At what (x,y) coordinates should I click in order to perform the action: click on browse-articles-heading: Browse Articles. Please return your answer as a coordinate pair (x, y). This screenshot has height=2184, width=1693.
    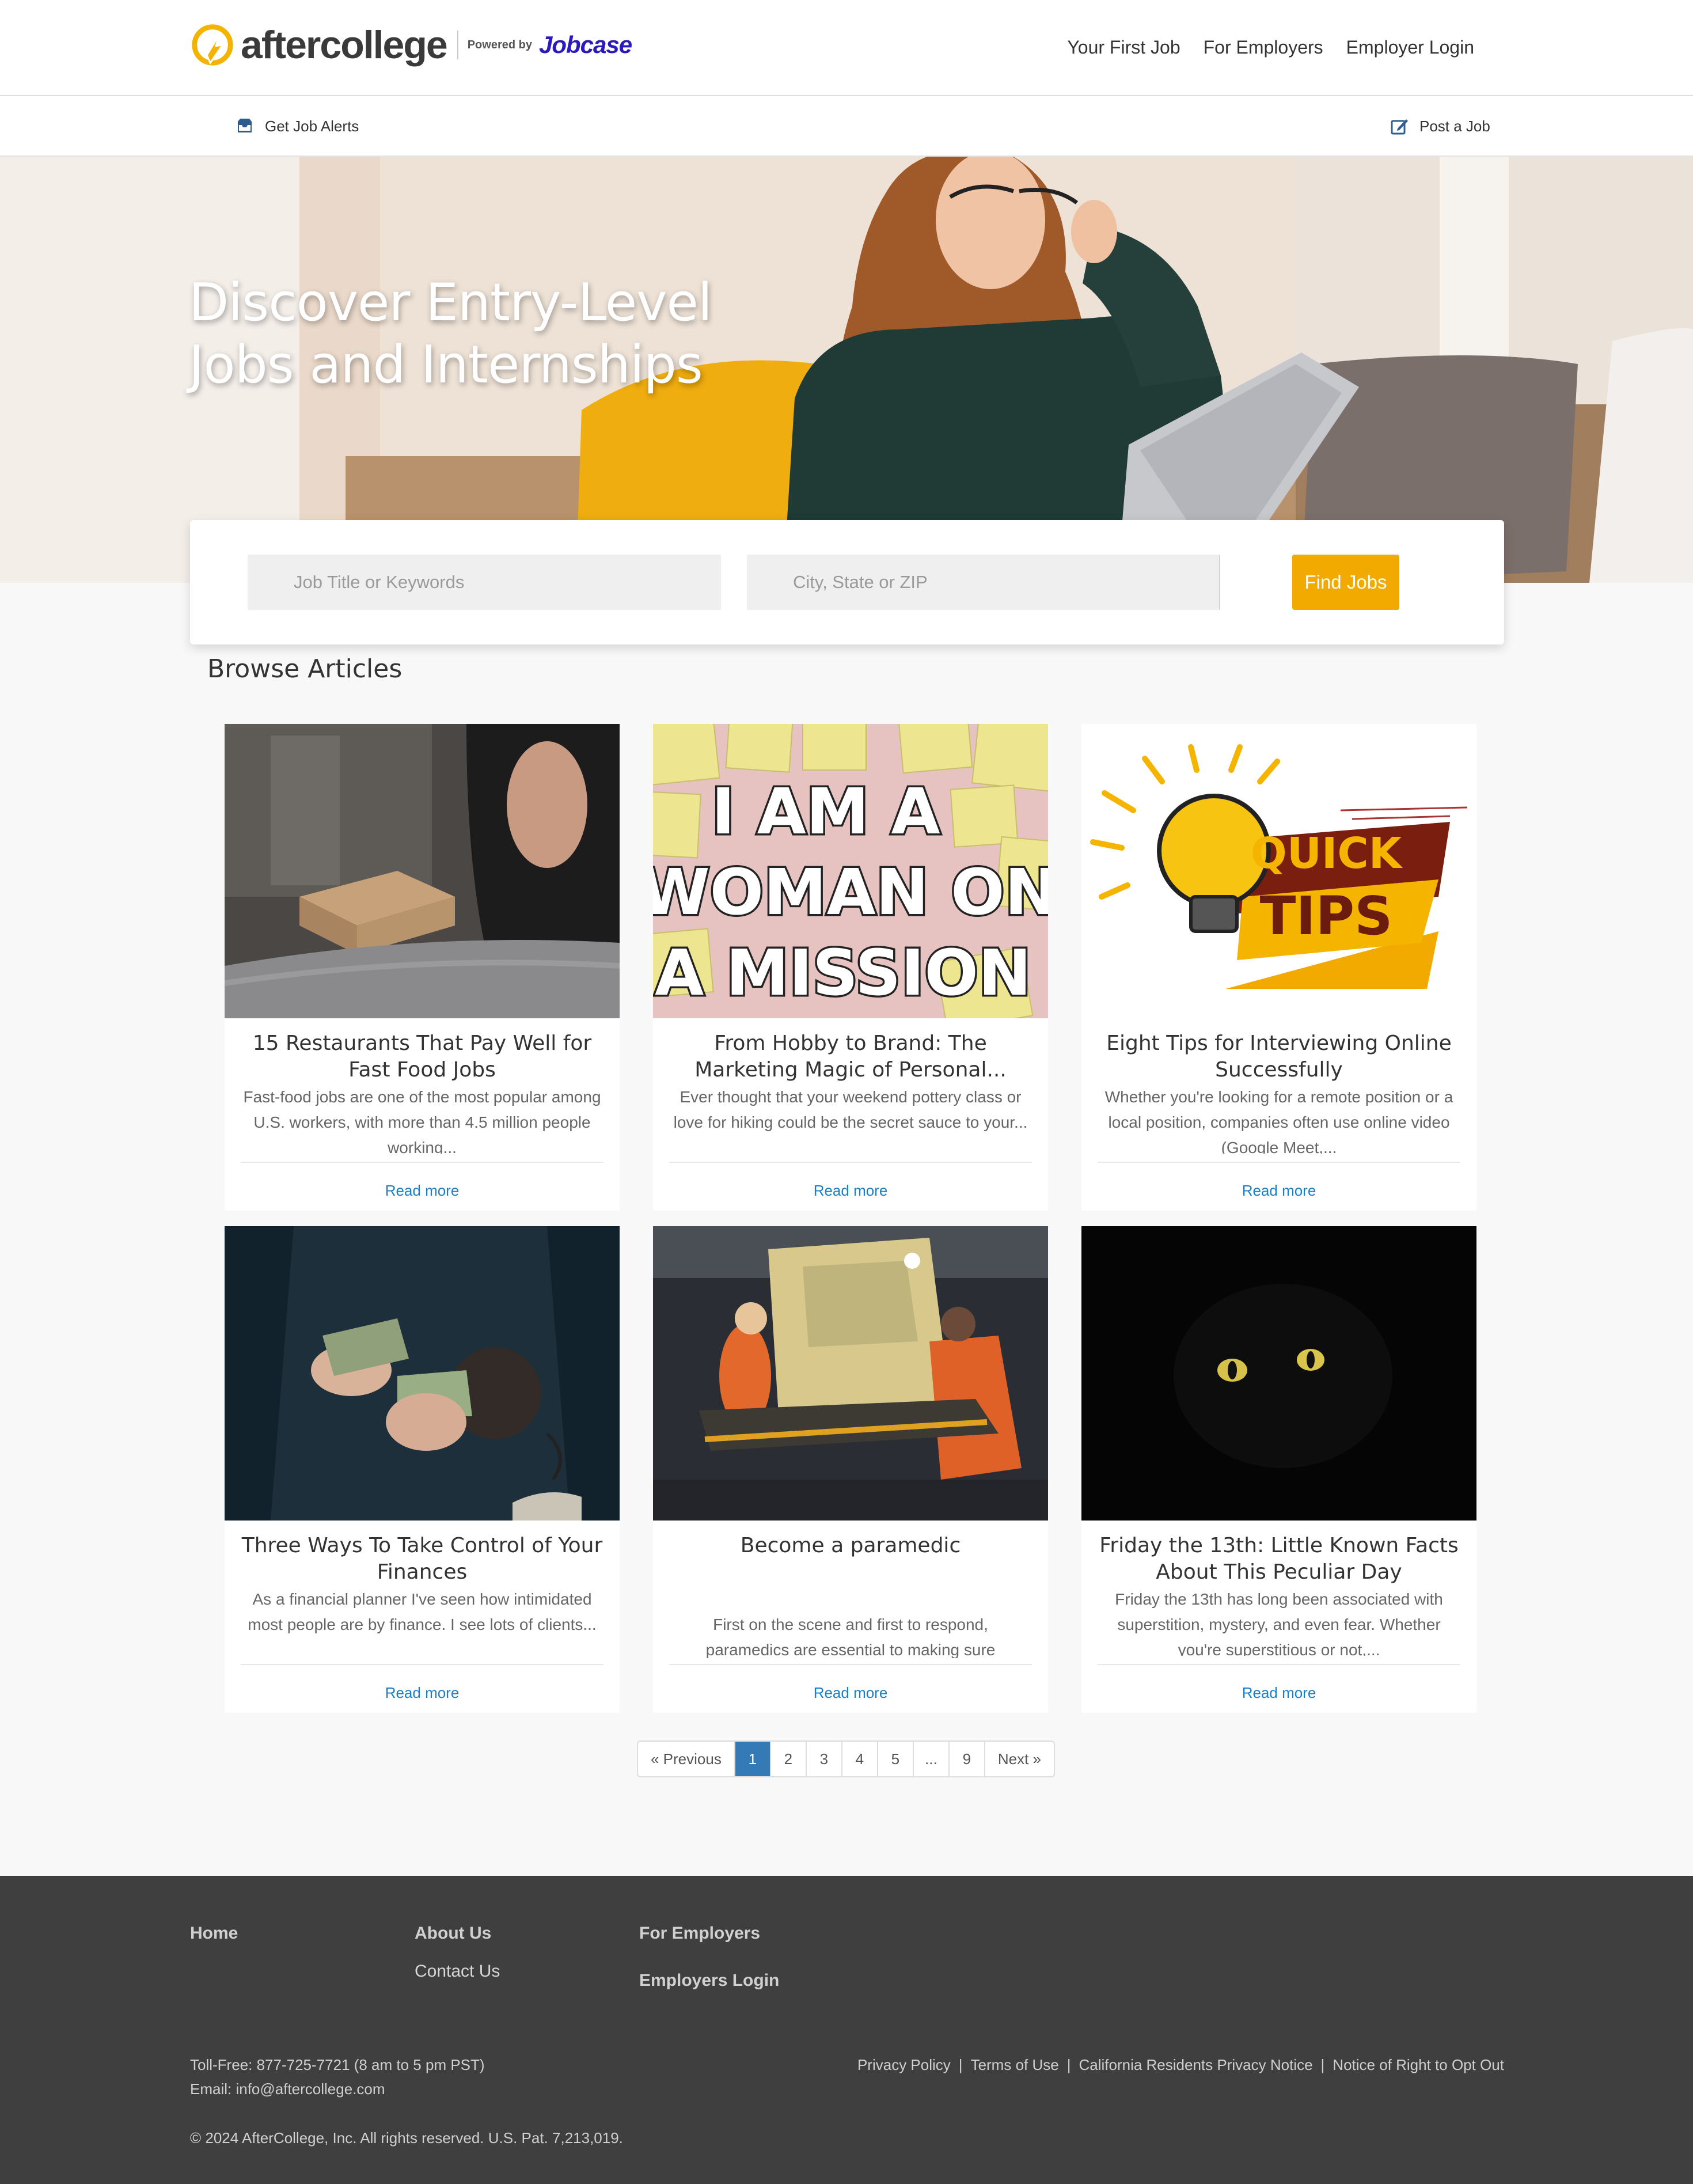
    Looking at the image, I should click on (305, 669).